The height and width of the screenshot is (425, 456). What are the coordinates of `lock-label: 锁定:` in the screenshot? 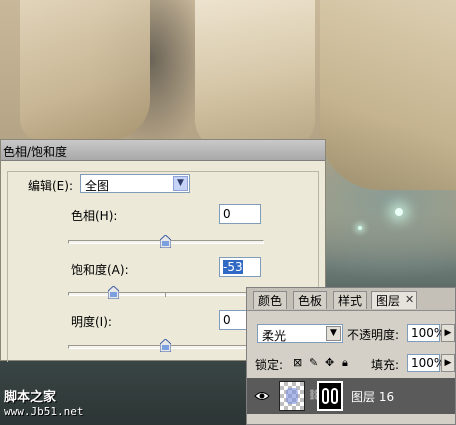 It's located at (269, 365).